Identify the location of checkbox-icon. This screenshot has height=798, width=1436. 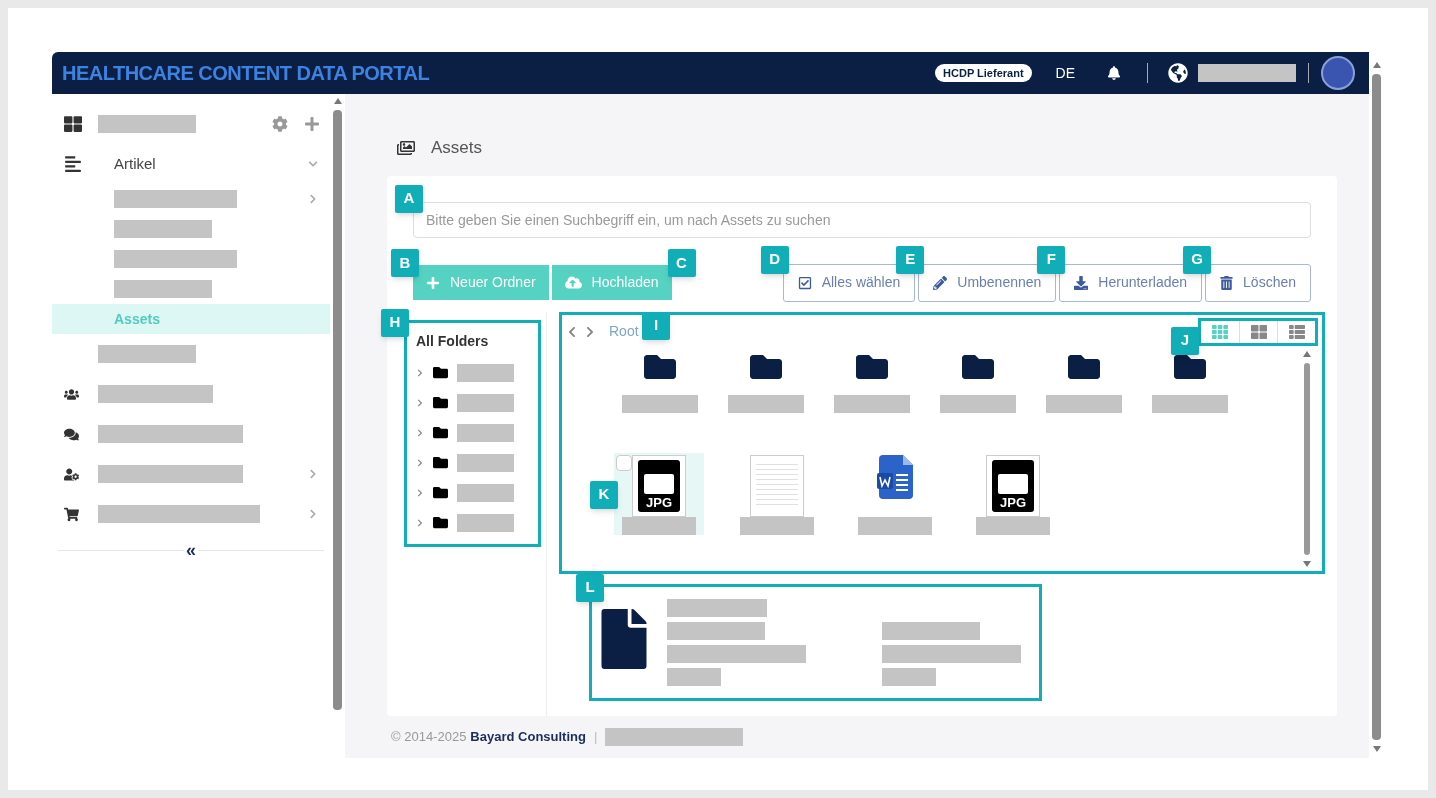
(804, 282).